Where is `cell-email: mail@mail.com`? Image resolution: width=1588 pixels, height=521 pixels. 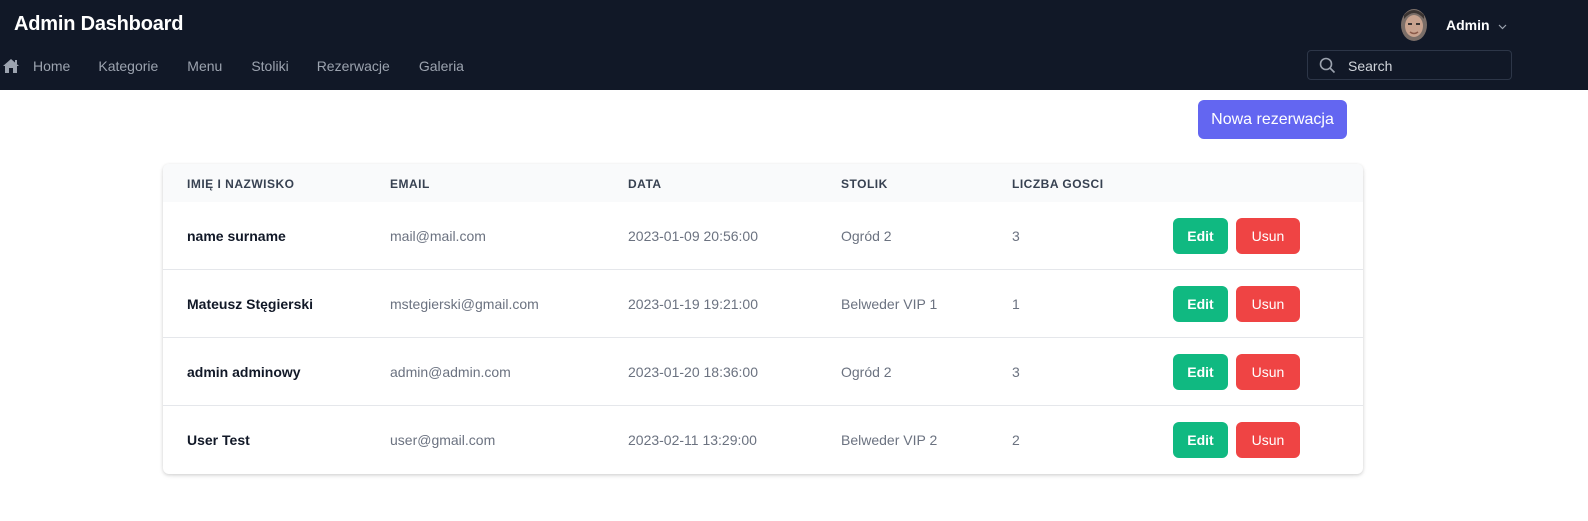 cell-email: mail@mail.com is located at coordinates (438, 236).